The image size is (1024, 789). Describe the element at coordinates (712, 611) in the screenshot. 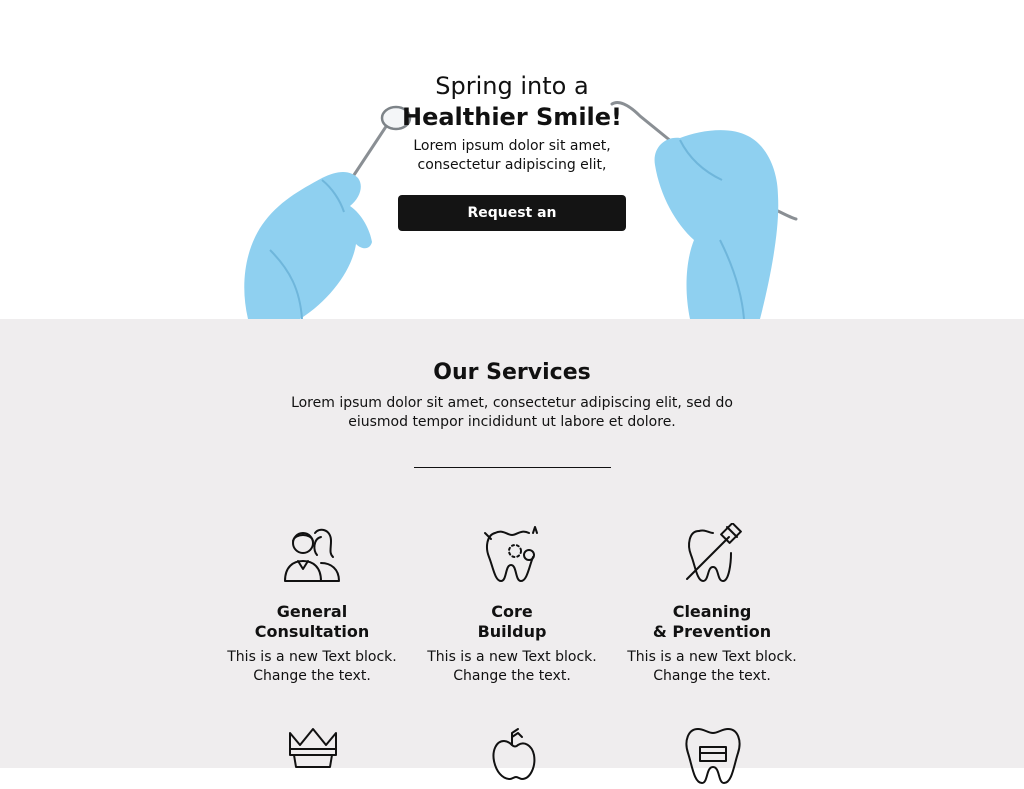

I see `card-title-line1: Cleaning` at that location.